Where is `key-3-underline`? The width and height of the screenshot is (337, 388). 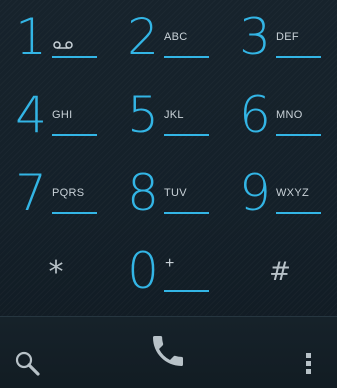
key-3-underline is located at coordinates (298, 57).